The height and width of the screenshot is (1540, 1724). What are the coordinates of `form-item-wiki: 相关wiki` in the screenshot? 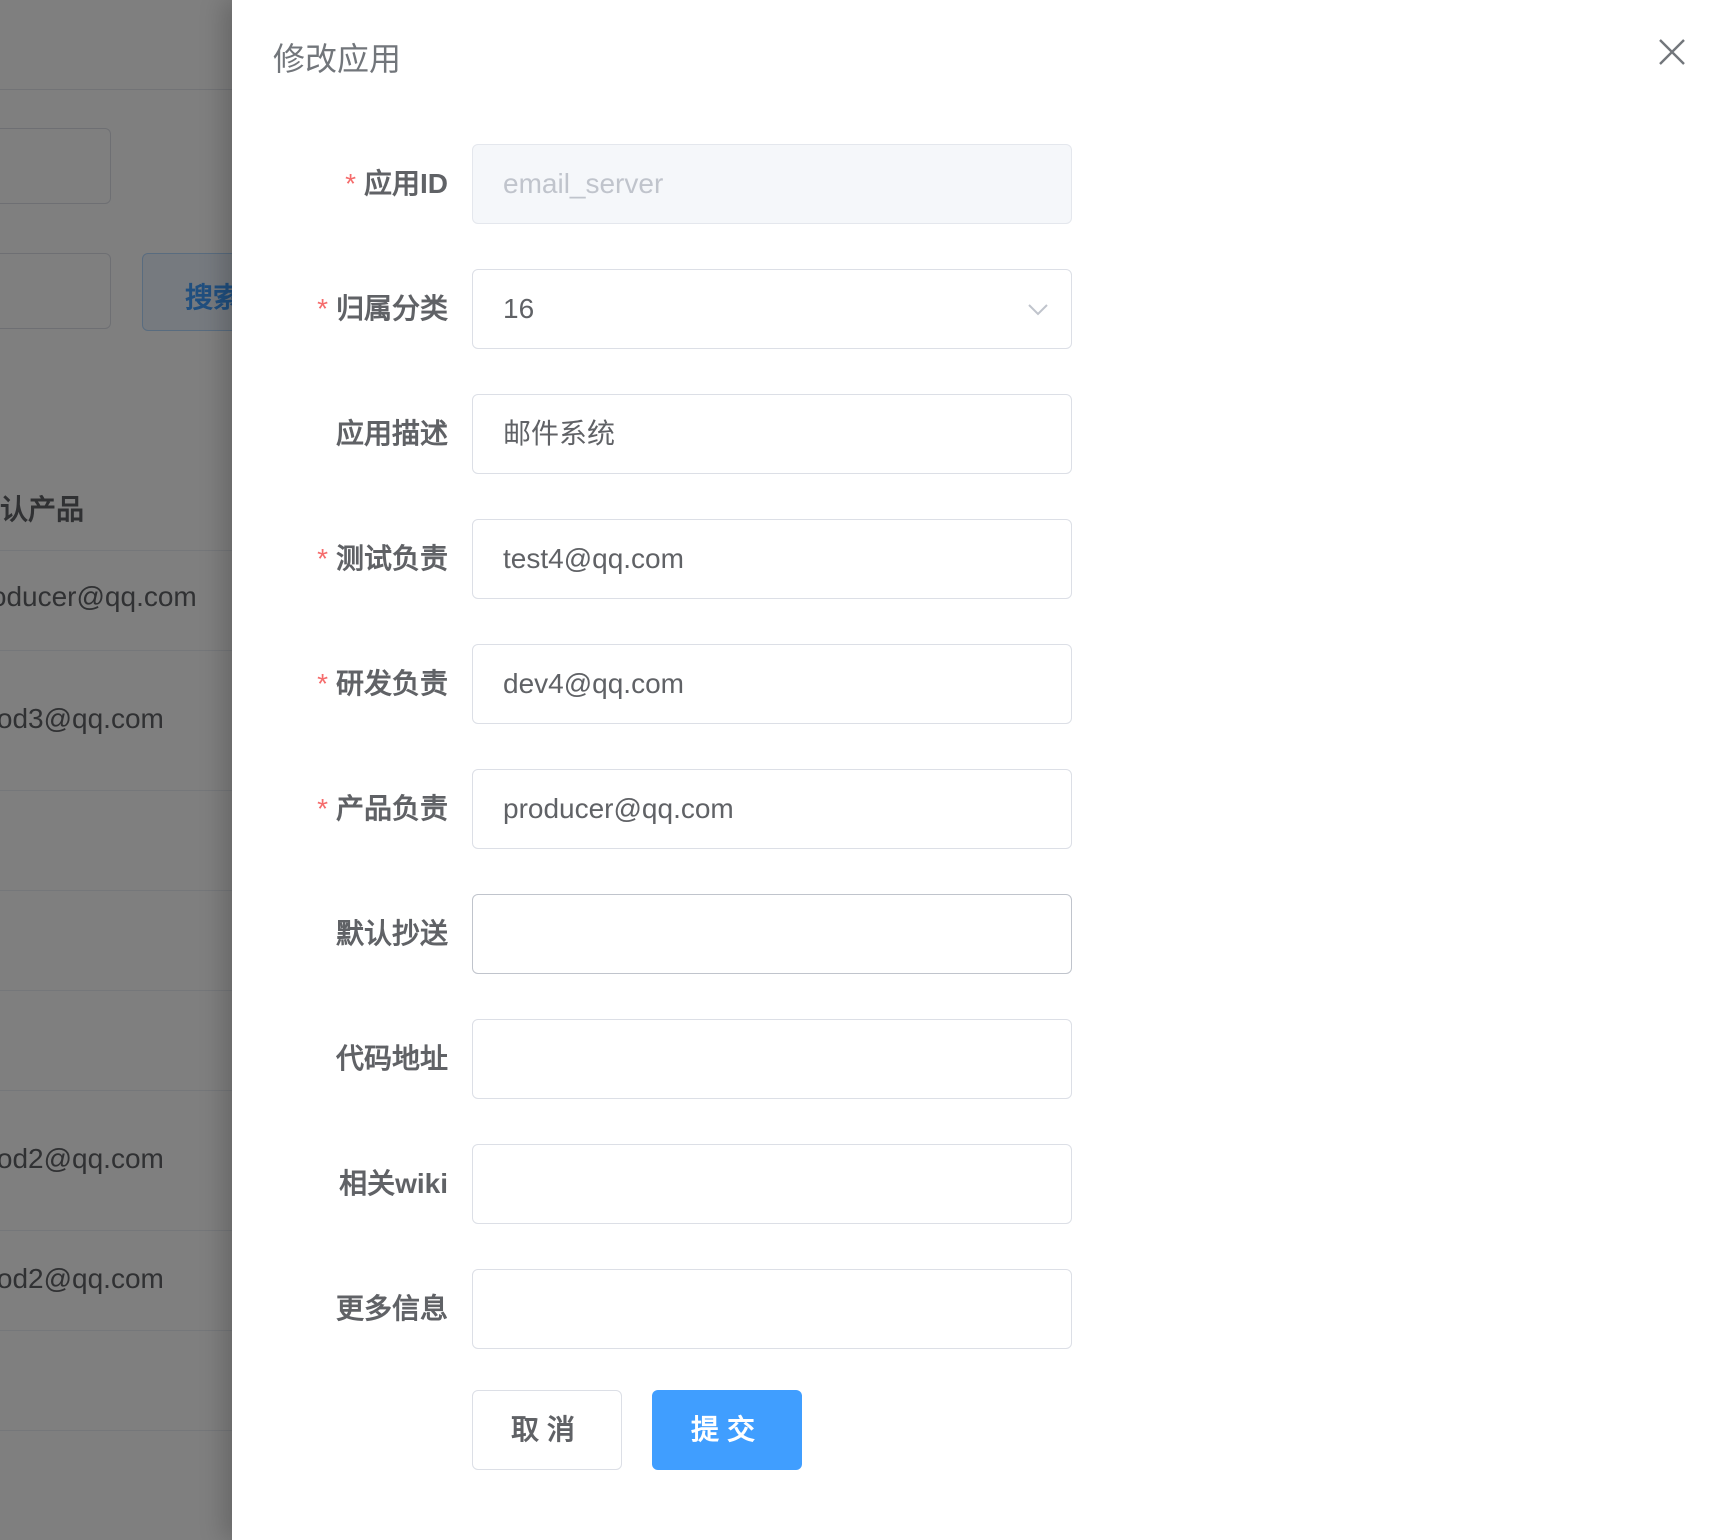 It's located at (782, 1184).